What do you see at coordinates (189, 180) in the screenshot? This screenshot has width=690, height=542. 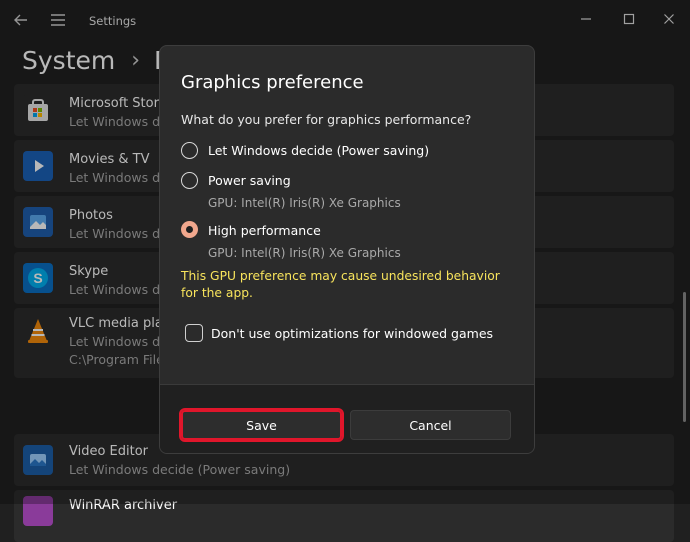 I see `radio-power-saving` at bounding box center [189, 180].